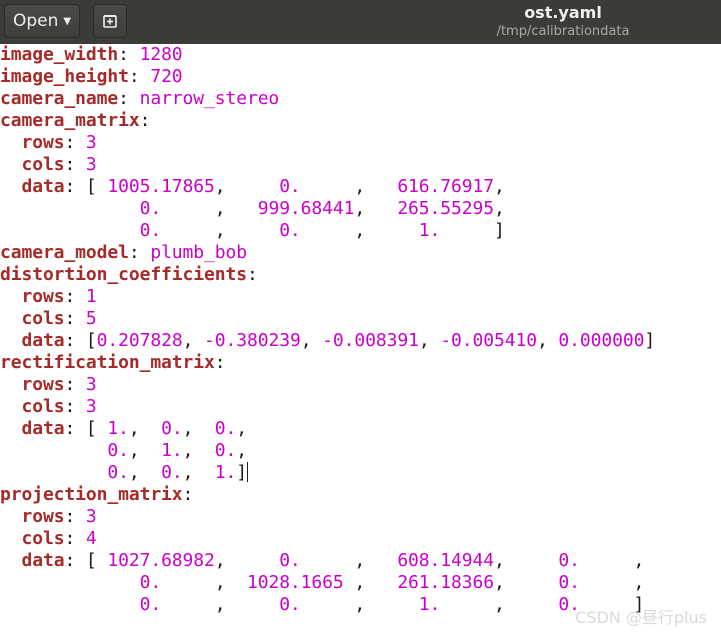 This screenshot has height=638, width=721. I want to click on yaml-value: 5, so click(91, 318).